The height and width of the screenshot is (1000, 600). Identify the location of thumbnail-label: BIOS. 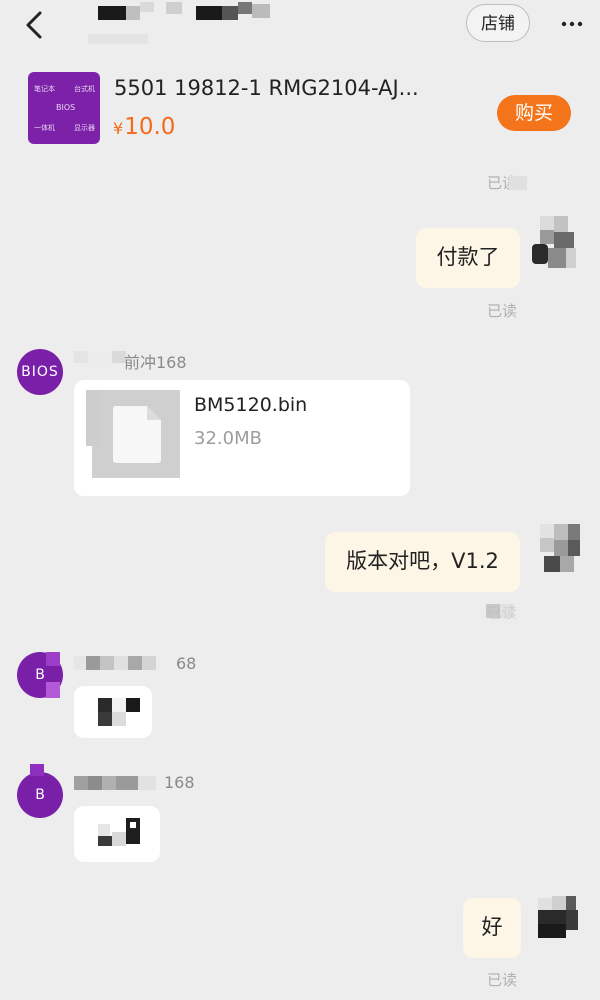
(66, 107).